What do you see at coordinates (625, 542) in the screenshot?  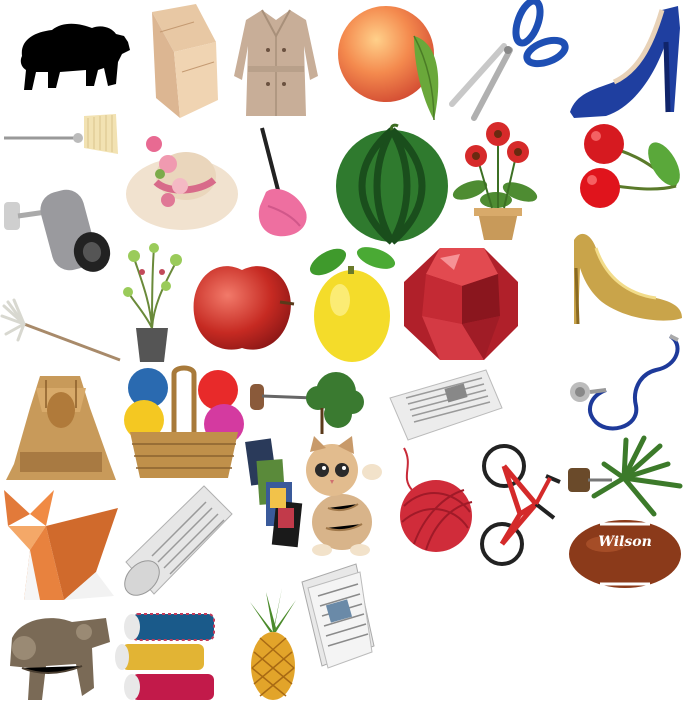 I see `football-brand-label: Wilson` at bounding box center [625, 542].